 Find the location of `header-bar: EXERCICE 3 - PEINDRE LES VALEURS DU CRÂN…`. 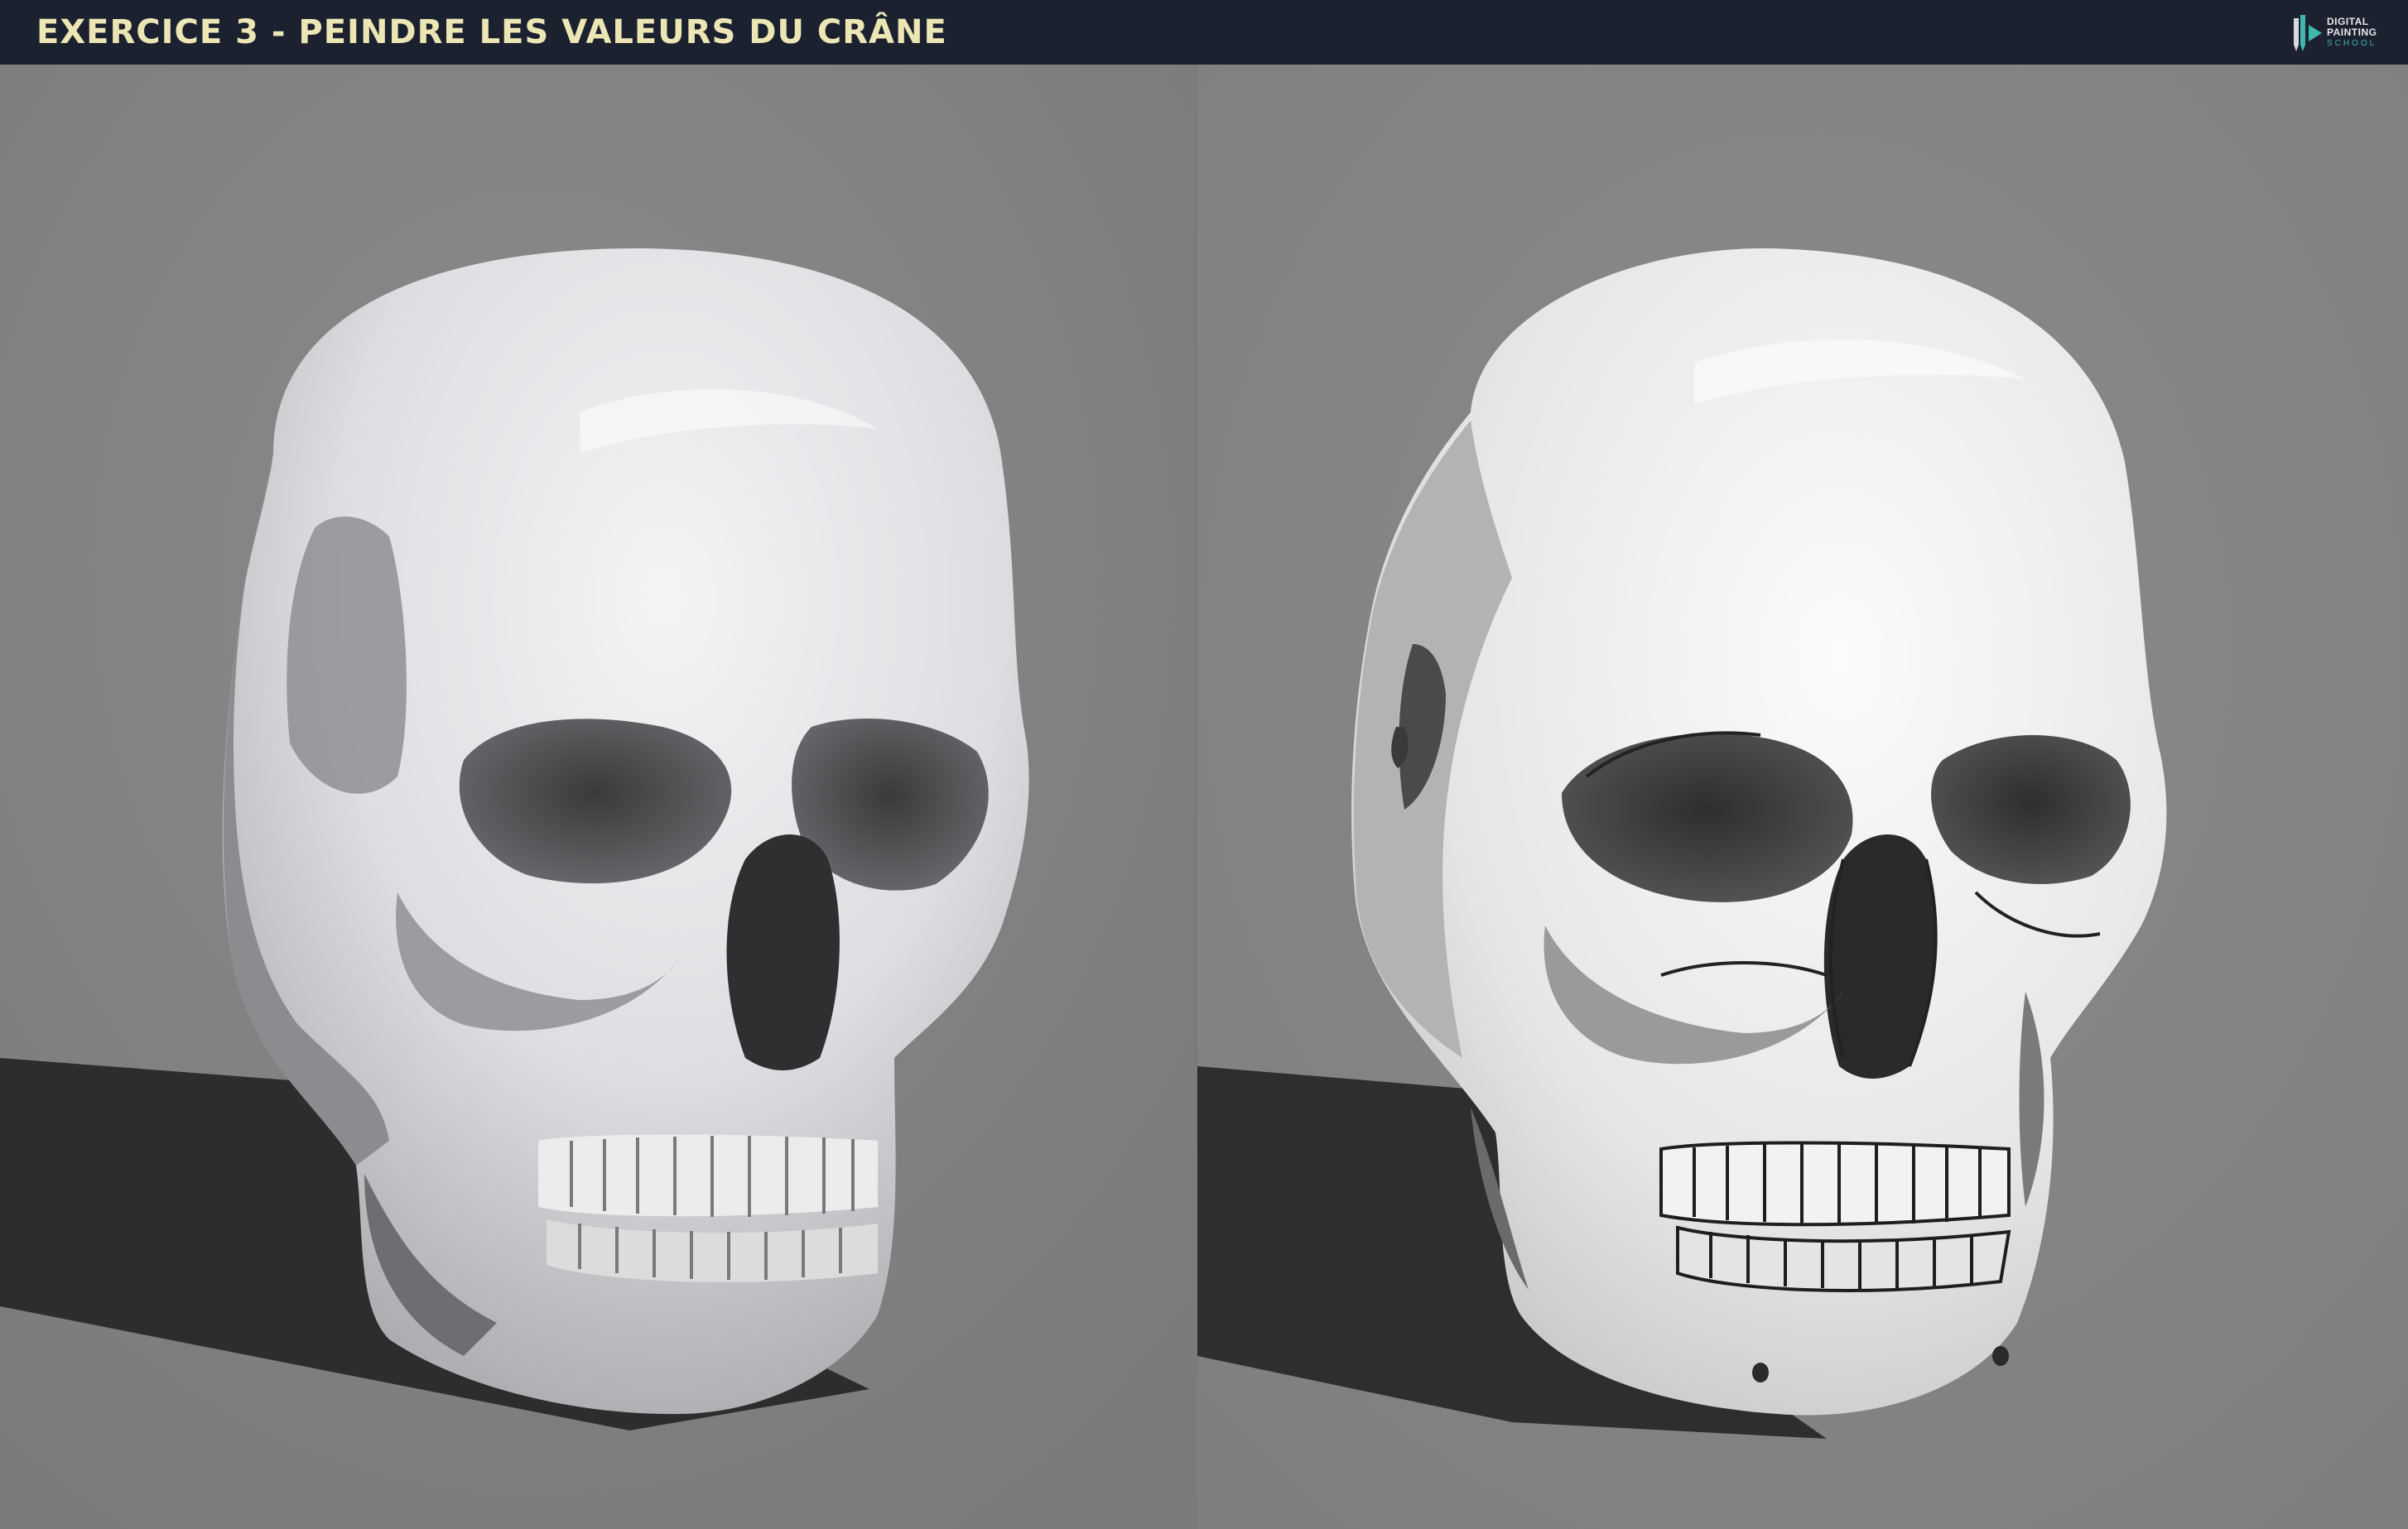

header-bar: EXERCICE 3 - PEINDRE LES VALEURS DU CRÂN… is located at coordinates (1204, 32).